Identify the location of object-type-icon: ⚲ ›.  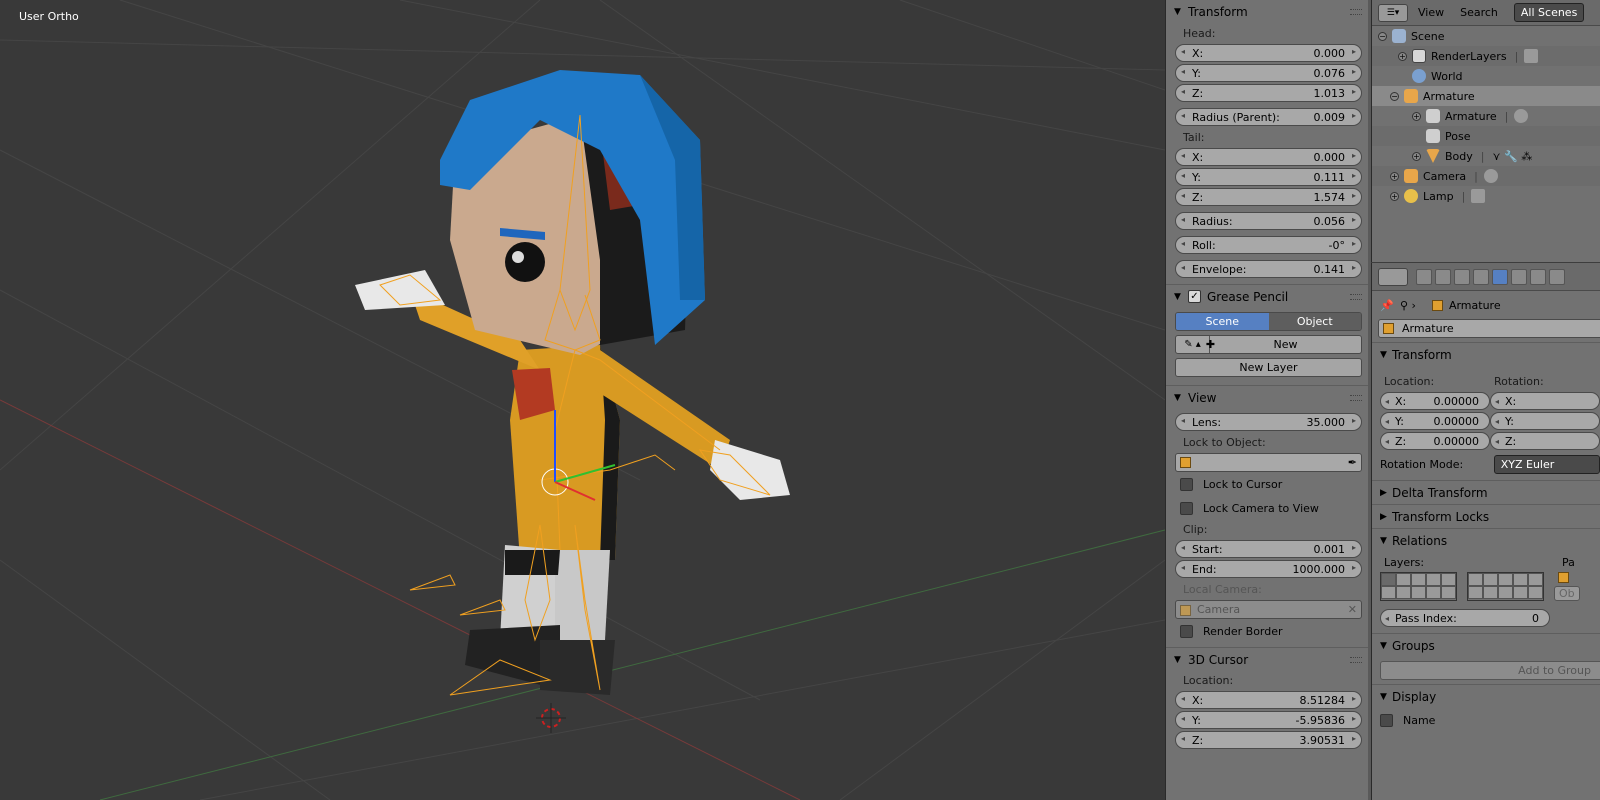
(1408, 305).